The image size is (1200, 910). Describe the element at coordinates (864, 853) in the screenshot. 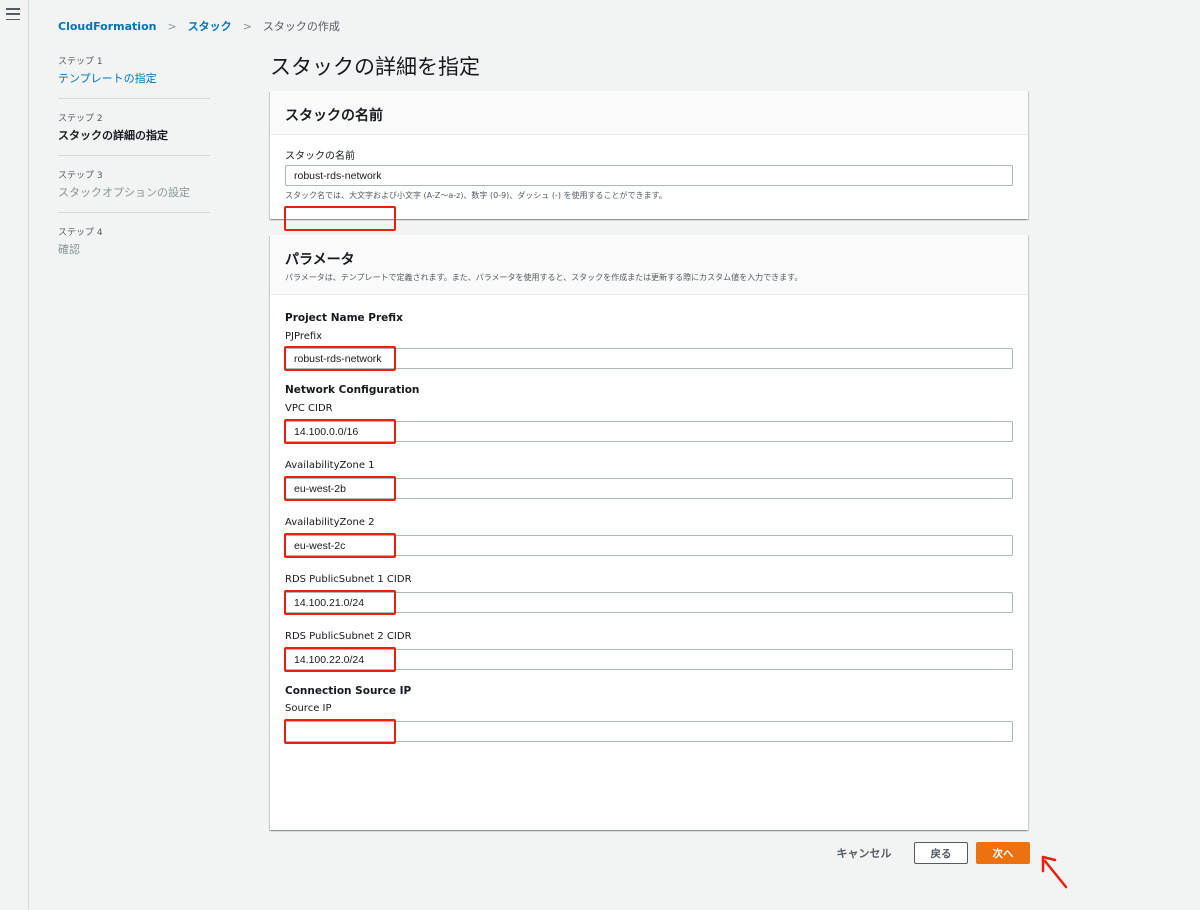

I see `cancel-button: キャンセル` at that location.